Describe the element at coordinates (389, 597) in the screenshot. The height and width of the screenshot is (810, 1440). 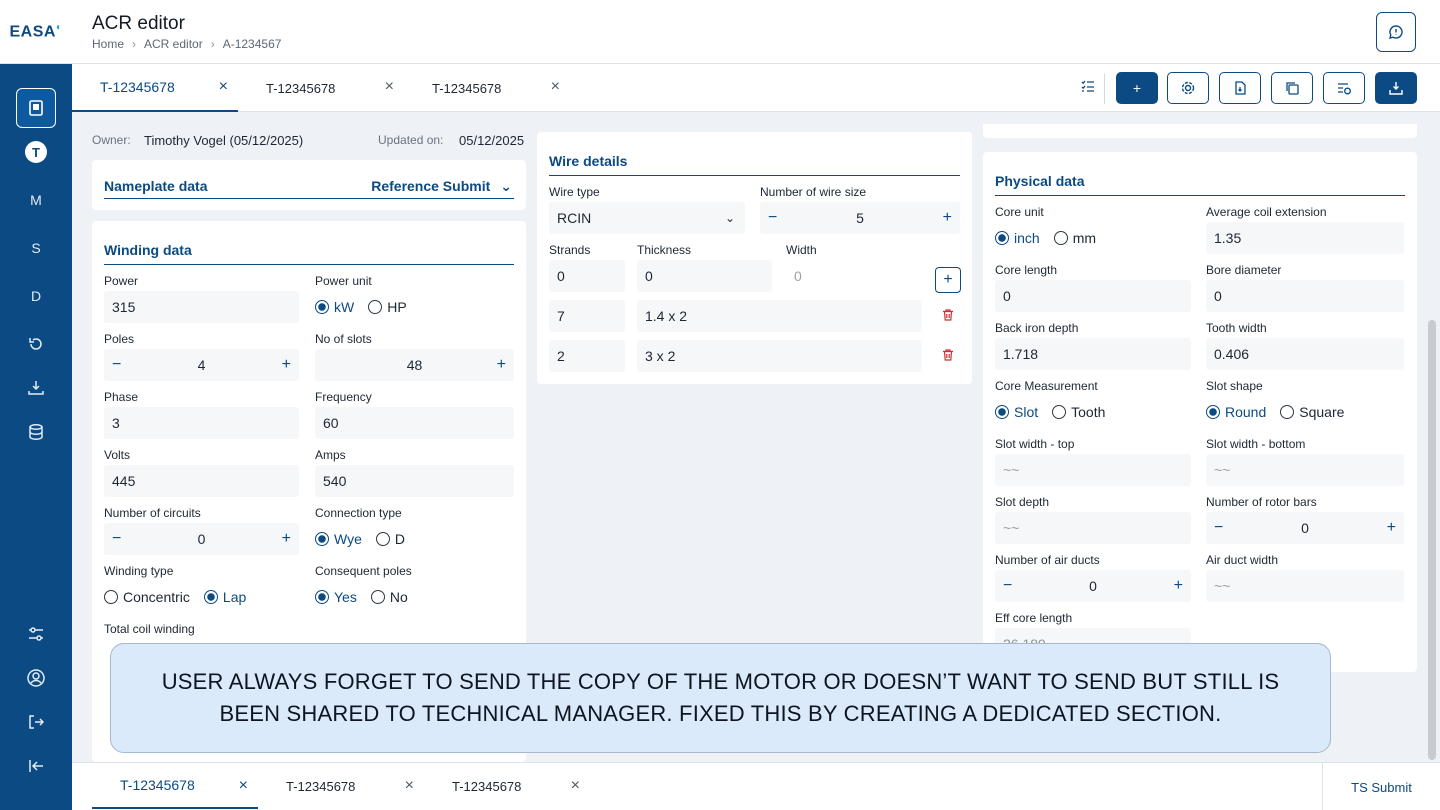
I see `radio-no: No` at that location.